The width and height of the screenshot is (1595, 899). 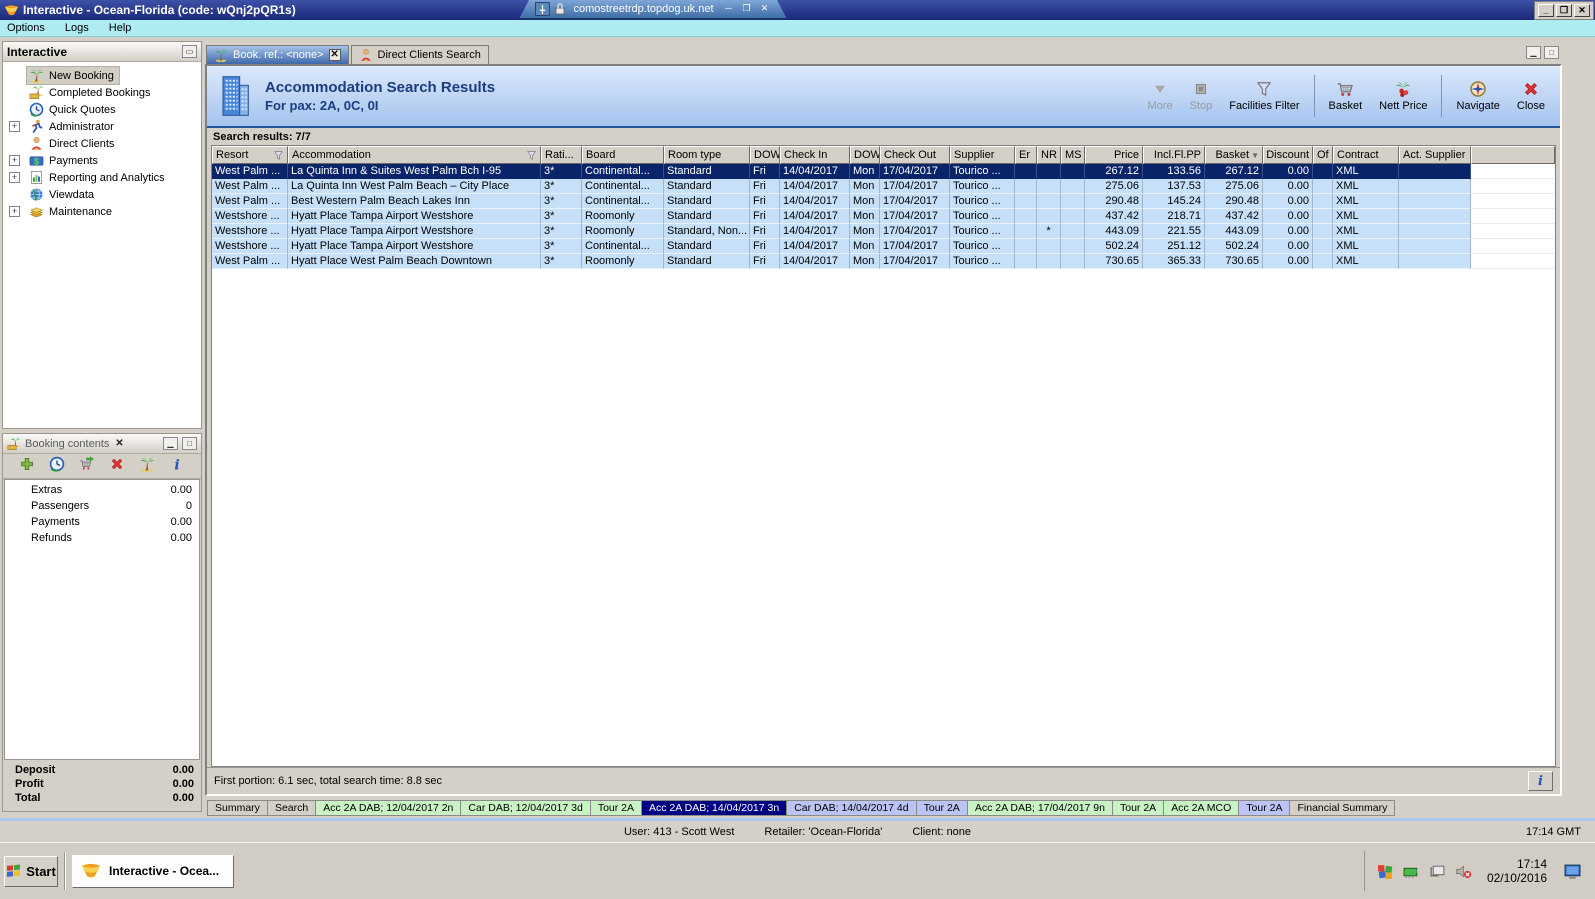 What do you see at coordinates (102, 143) in the screenshot?
I see `sidebar-item-direct-clients: Direct Clients` at bounding box center [102, 143].